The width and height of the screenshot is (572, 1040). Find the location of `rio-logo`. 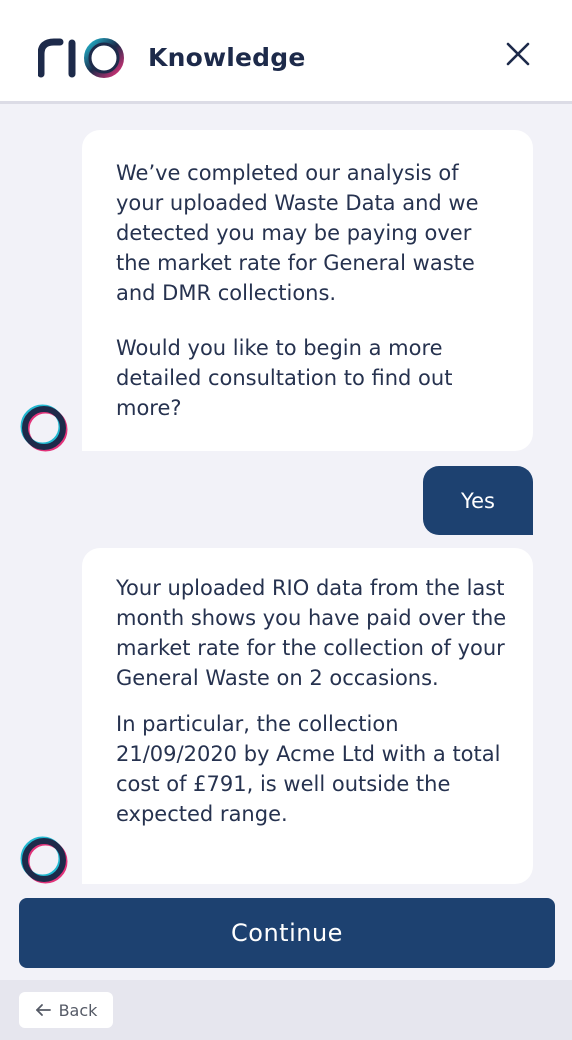

rio-logo is located at coordinates (81, 58).